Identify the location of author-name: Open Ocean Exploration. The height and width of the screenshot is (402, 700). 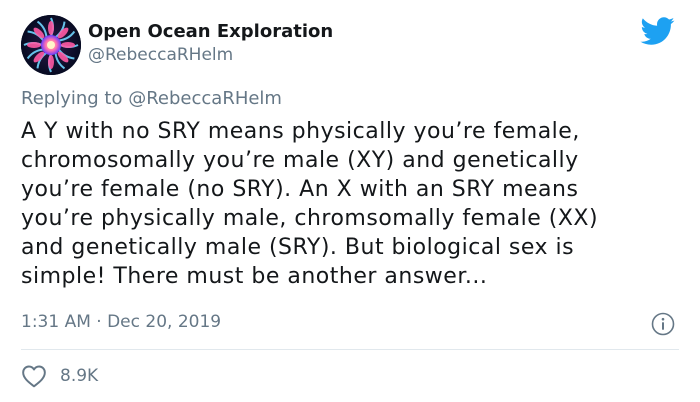
(210, 31).